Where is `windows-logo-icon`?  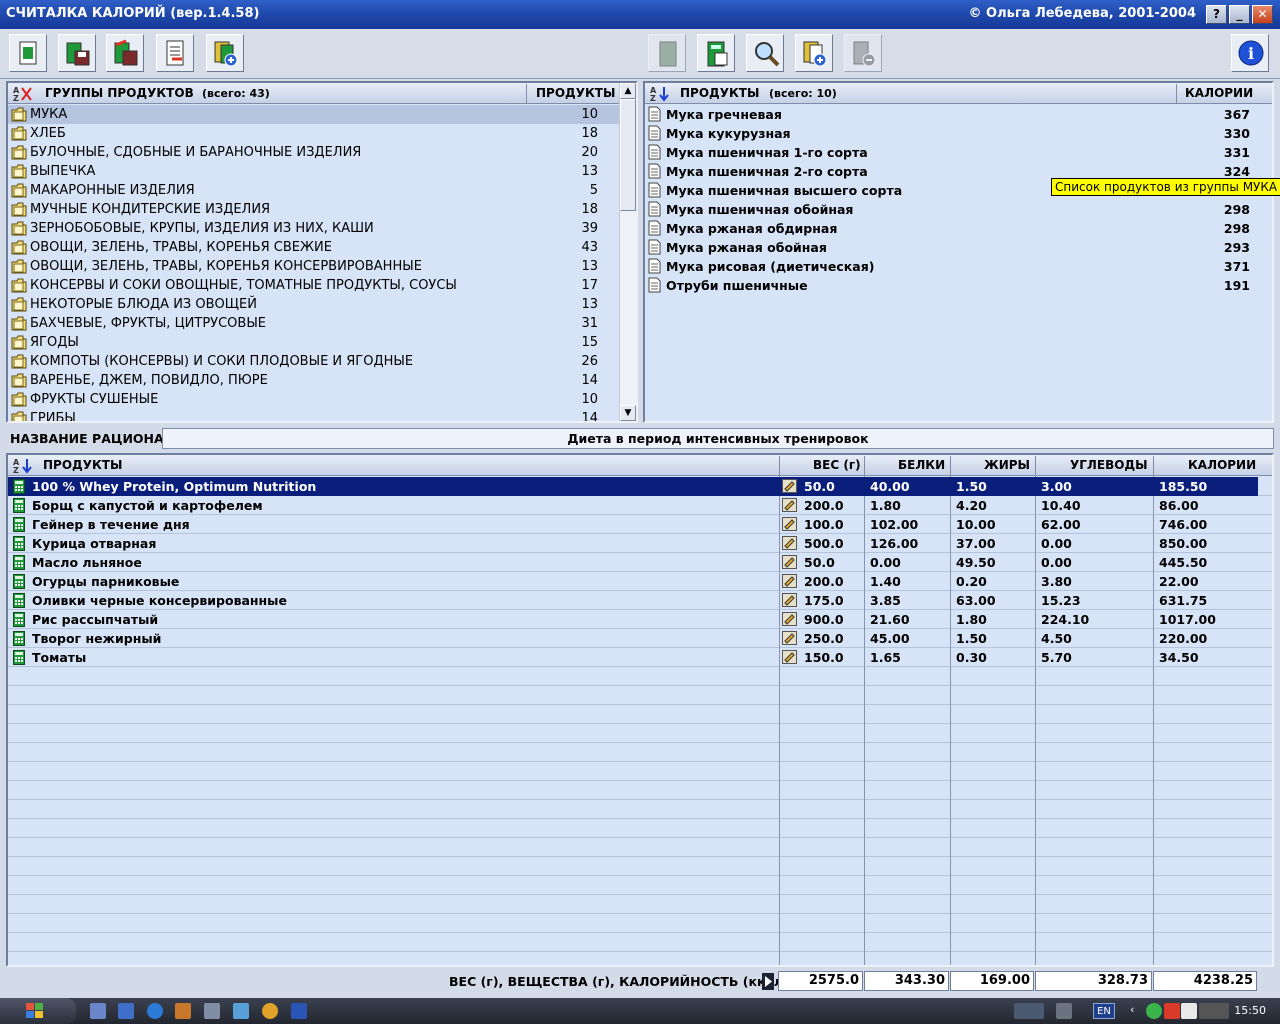 windows-logo-icon is located at coordinates (34, 1010).